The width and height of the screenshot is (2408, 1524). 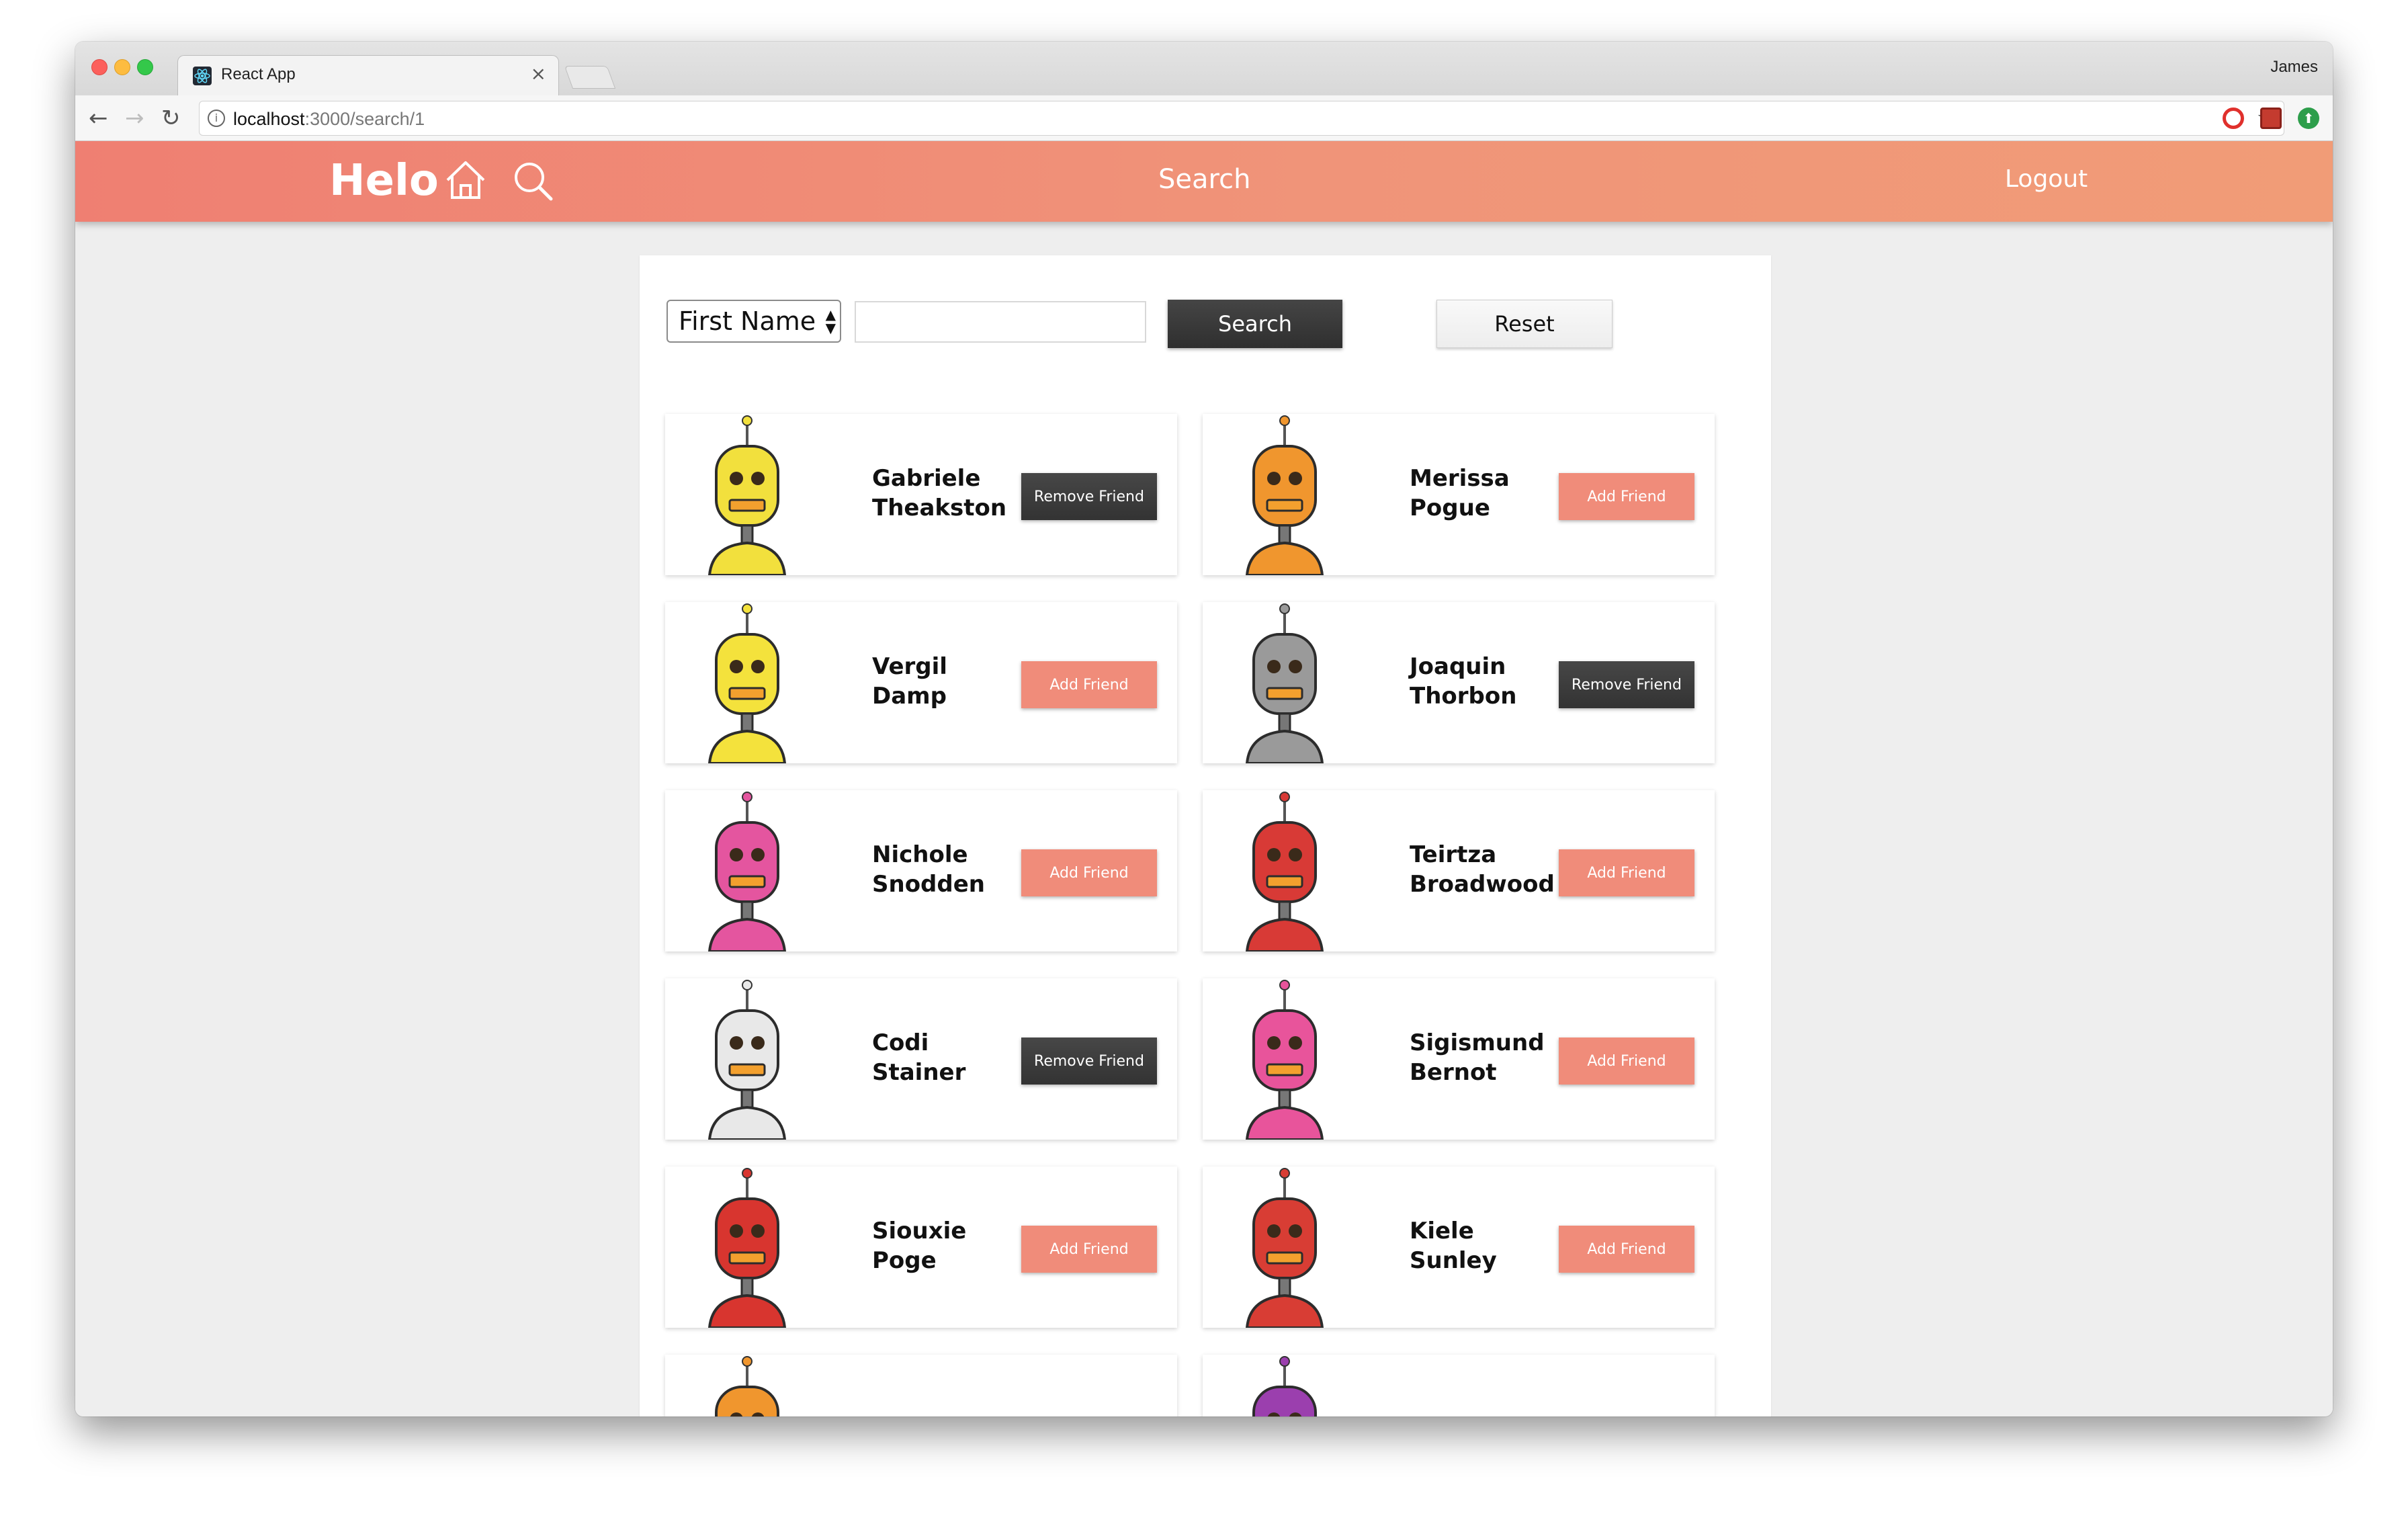 I want to click on reload-icon: ↻, so click(x=171, y=118).